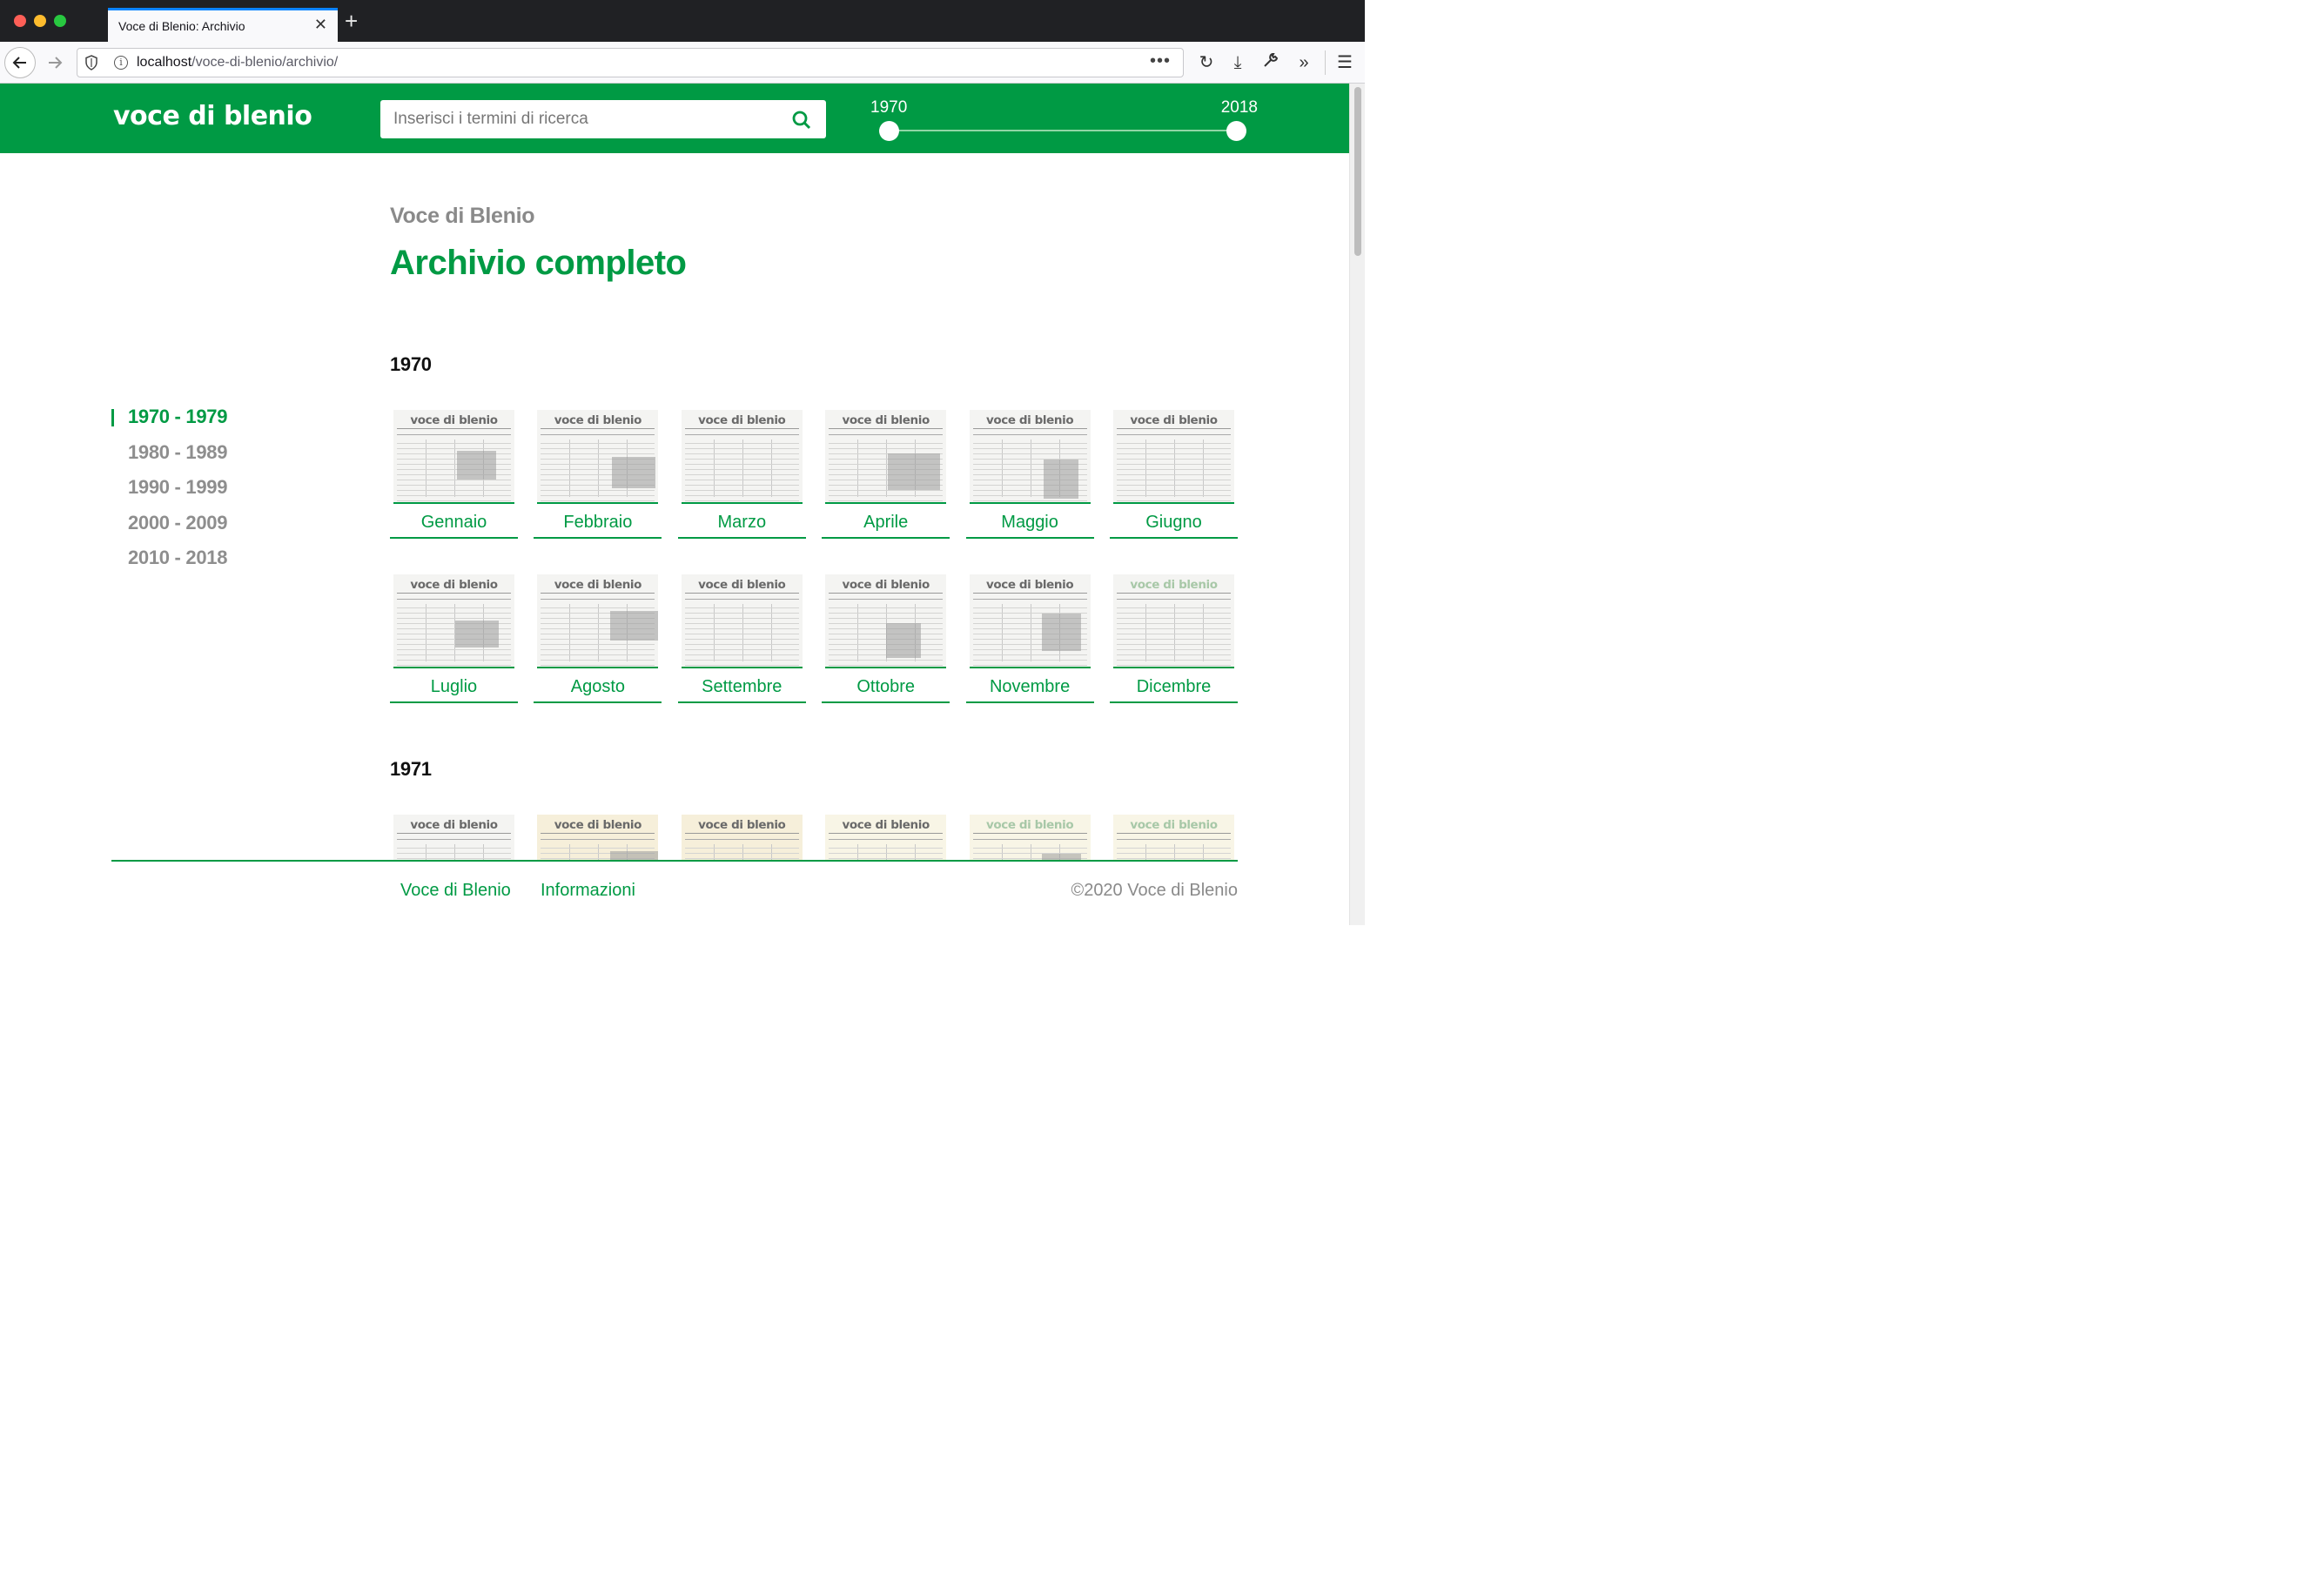 The height and width of the screenshot is (1577, 2324). I want to click on browser-titlebar: Voce di Blenio: Archivio ✕ +, so click(683, 21).